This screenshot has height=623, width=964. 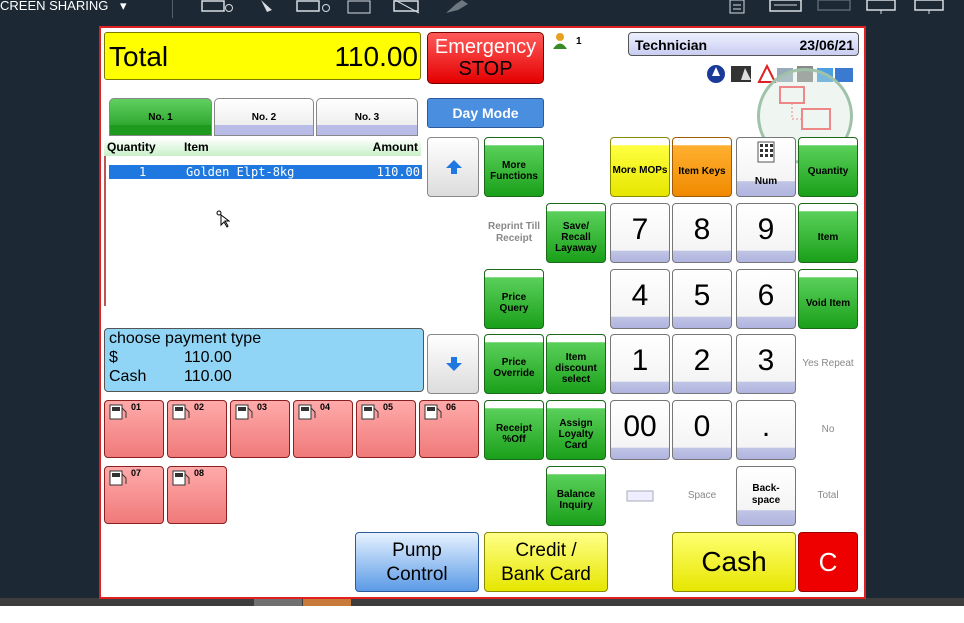 I want to click on cash-button: Cash, so click(x=734, y=562).